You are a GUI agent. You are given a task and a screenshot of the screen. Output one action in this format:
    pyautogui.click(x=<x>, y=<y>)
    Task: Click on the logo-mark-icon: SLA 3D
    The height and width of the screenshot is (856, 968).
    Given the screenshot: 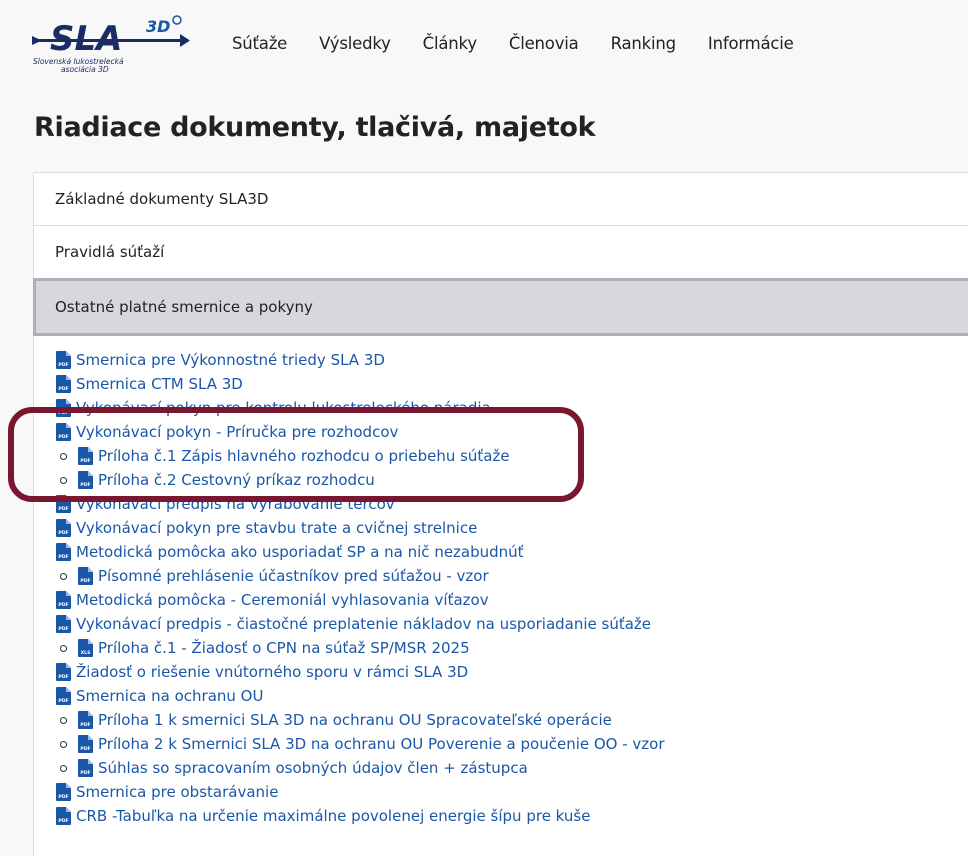 What is the action you would take?
    pyautogui.click(x=111, y=36)
    